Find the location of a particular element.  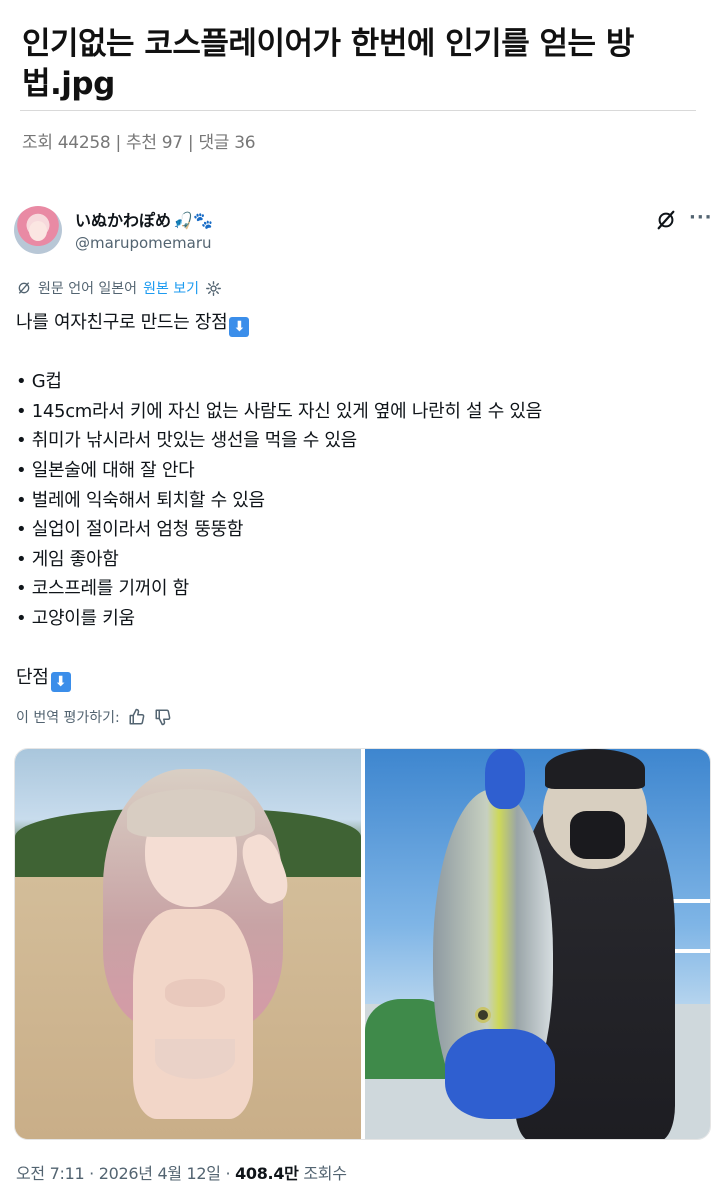

display-name-text: いぬかわぽめ is located at coordinates (123, 220).